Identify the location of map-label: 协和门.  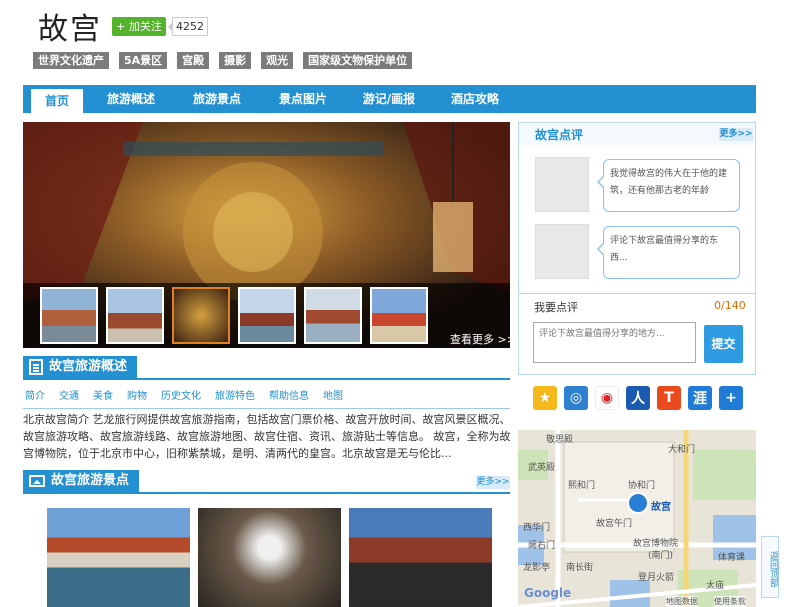
(642, 486).